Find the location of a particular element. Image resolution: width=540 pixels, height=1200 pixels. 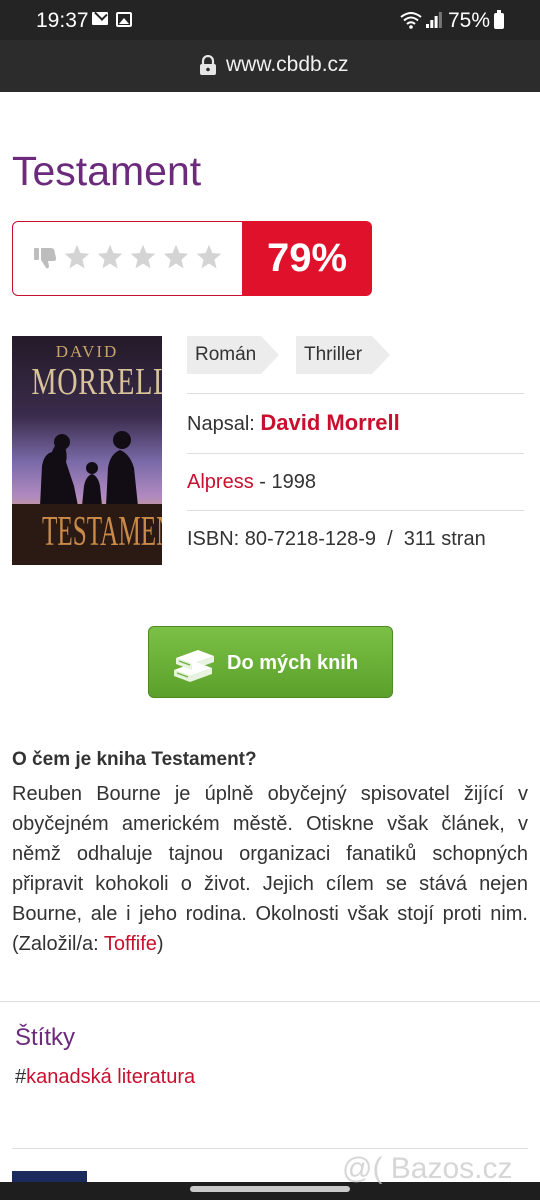

publication-year: - 1998 is located at coordinates (287, 482).